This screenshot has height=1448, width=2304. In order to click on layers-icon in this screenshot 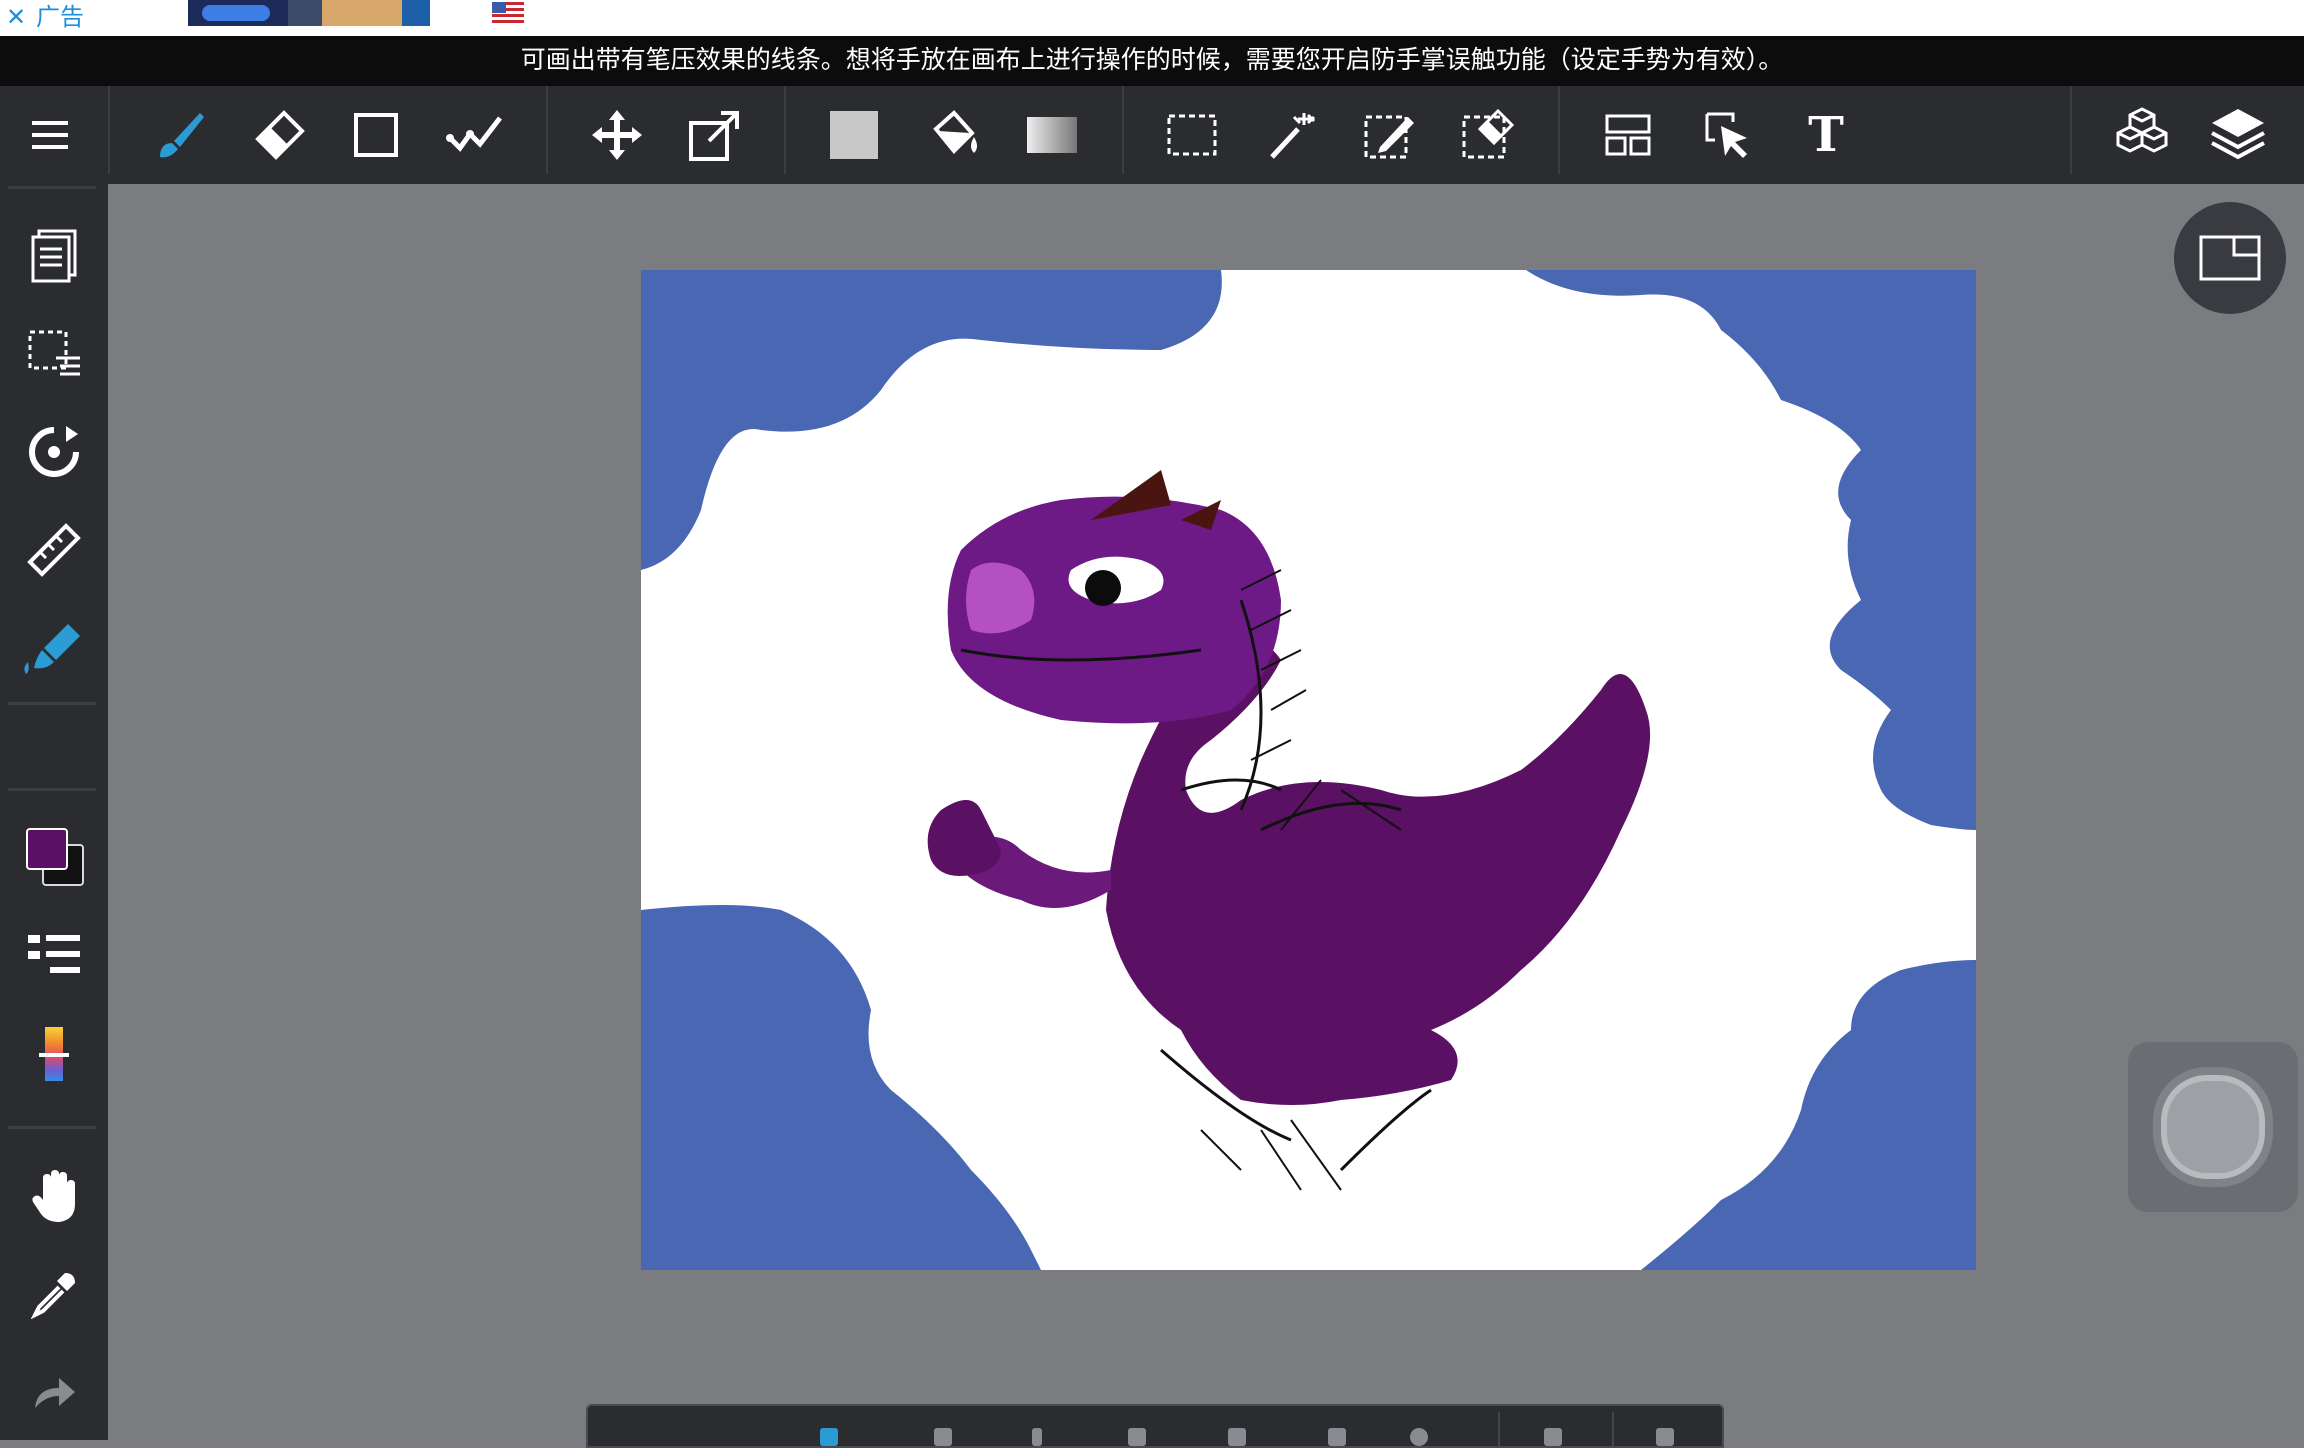, I will do `click(2238, 135)`.